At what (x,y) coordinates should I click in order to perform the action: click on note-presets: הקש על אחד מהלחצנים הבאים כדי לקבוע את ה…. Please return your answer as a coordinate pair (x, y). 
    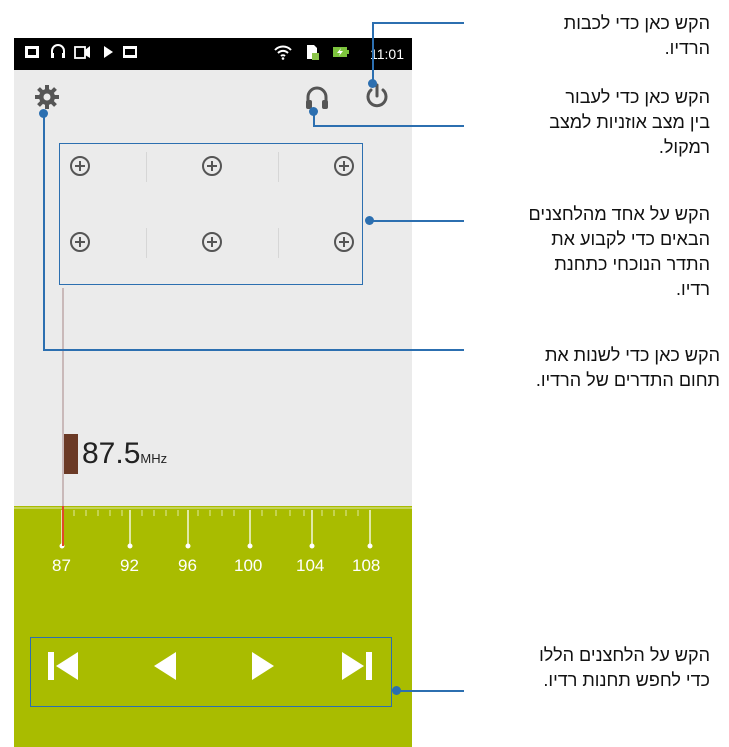
    Looking at the image, I should click on (619, 251).